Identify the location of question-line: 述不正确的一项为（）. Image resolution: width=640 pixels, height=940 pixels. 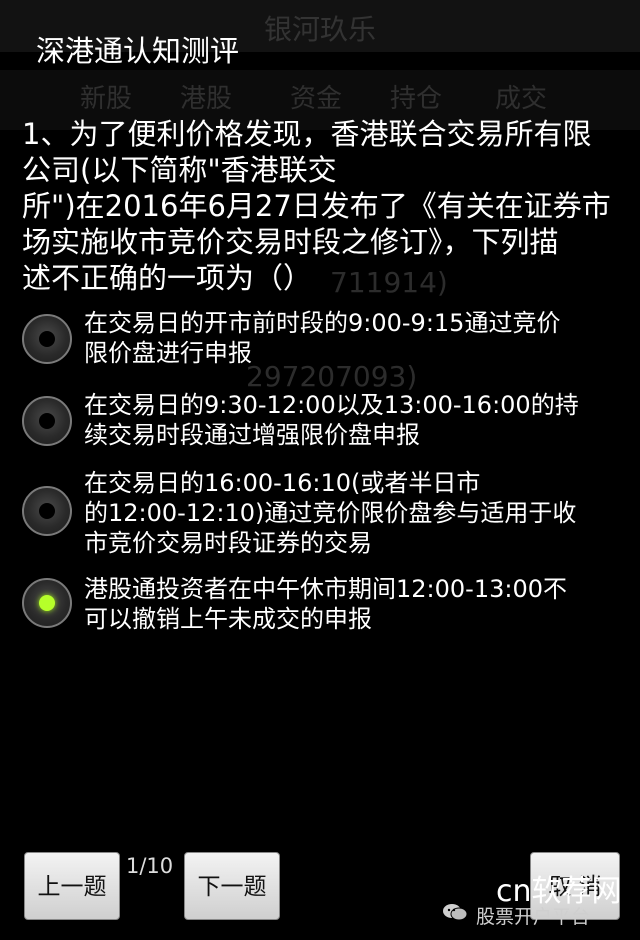
(167, 278).